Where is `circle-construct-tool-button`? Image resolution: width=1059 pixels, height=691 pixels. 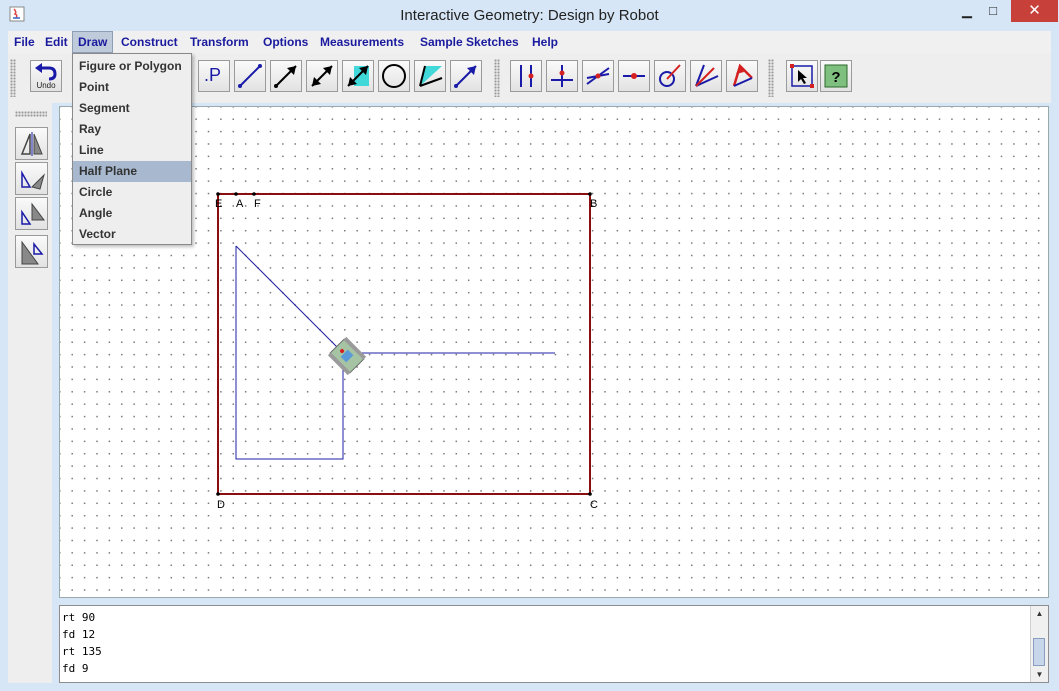 circle-construct-tool-button is located at coordinates (670, 76).